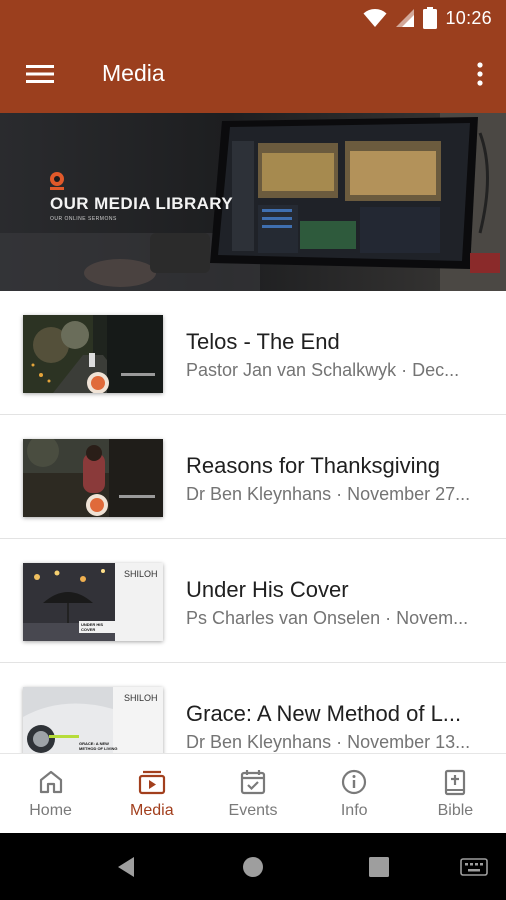 This screenshot has width=506, height=900. I want to click on circle-home-icon, so click(253, 867).